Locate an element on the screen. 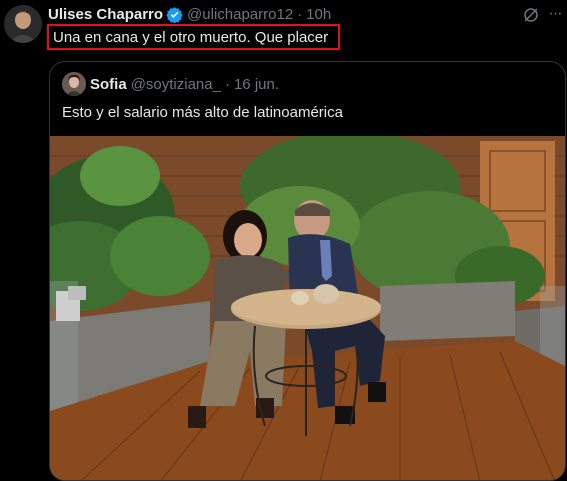 This screenshot has height=481, width=567. tweet-timestamp: 10h is located at coordinates (318, 14).